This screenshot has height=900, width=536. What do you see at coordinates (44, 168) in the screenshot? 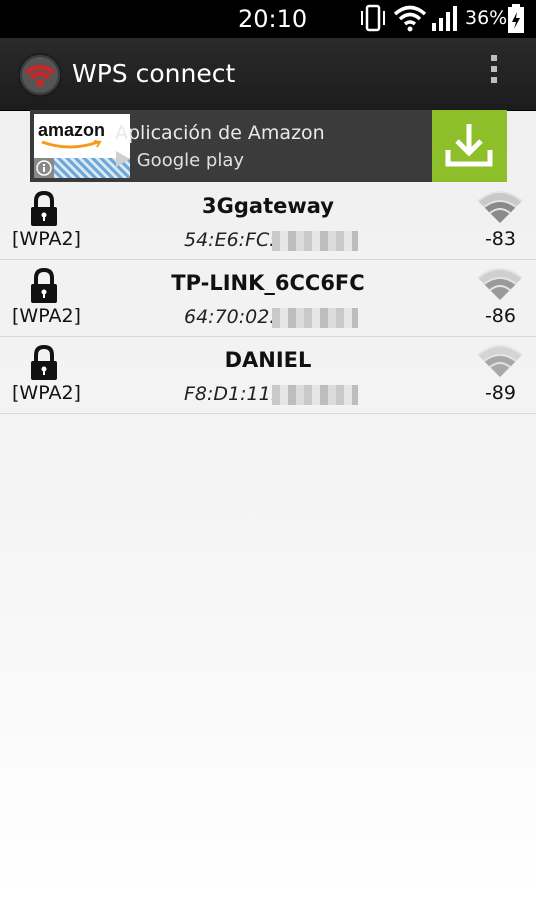
I see `ad-info-icon` at bounding box center [44, 168].